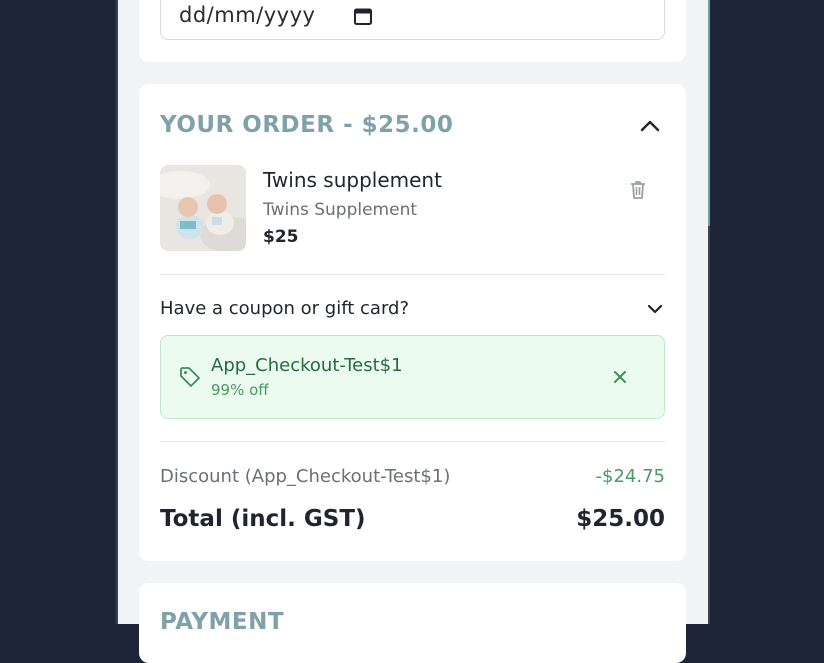 The width and height of the screenshot is (824, 663). I want to click on discount-value: -$24.75, so click(630, 476).